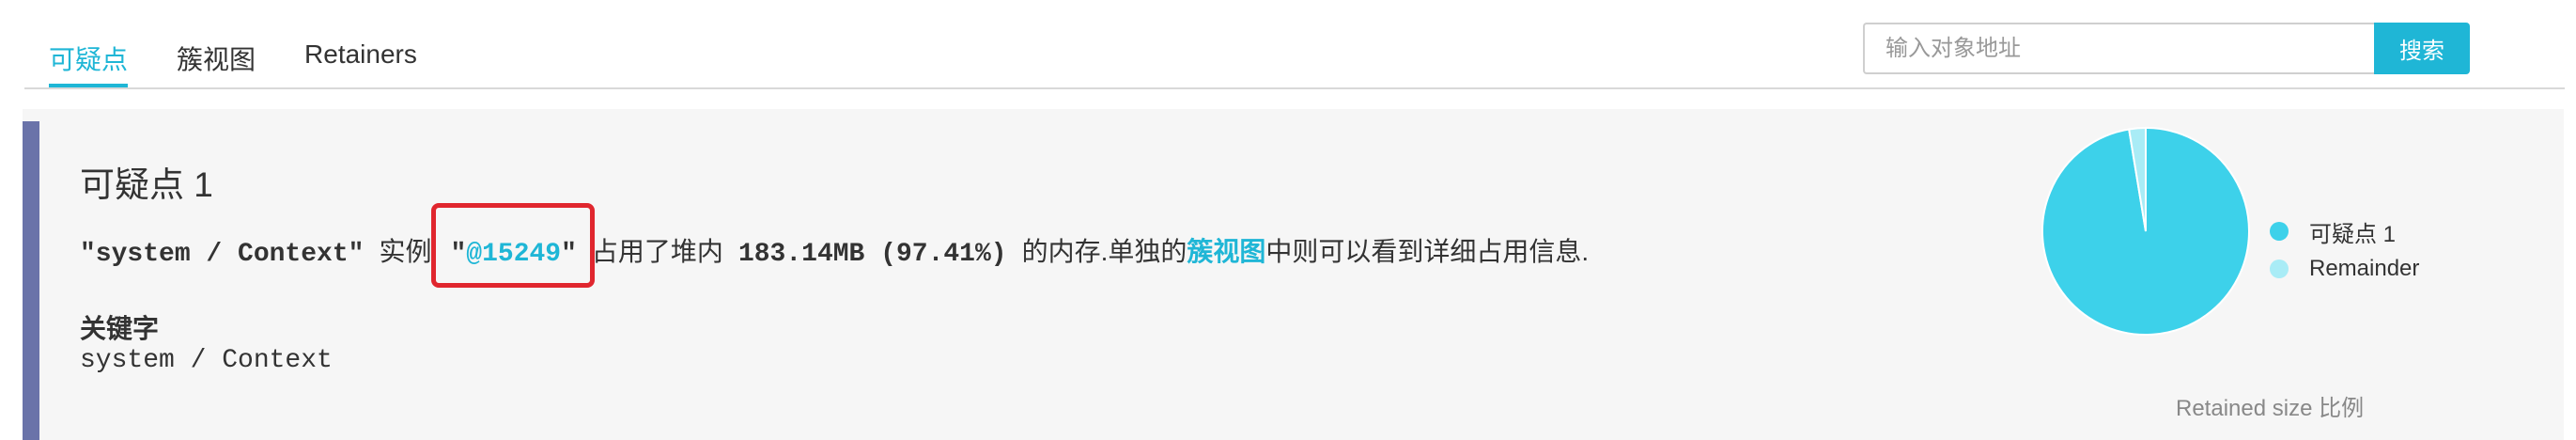 The height and width of the screenshot is (440, 2576). Describe the element at coordinates (405, 251) in the screenshot. I see `instance-text: 实例` at that location.